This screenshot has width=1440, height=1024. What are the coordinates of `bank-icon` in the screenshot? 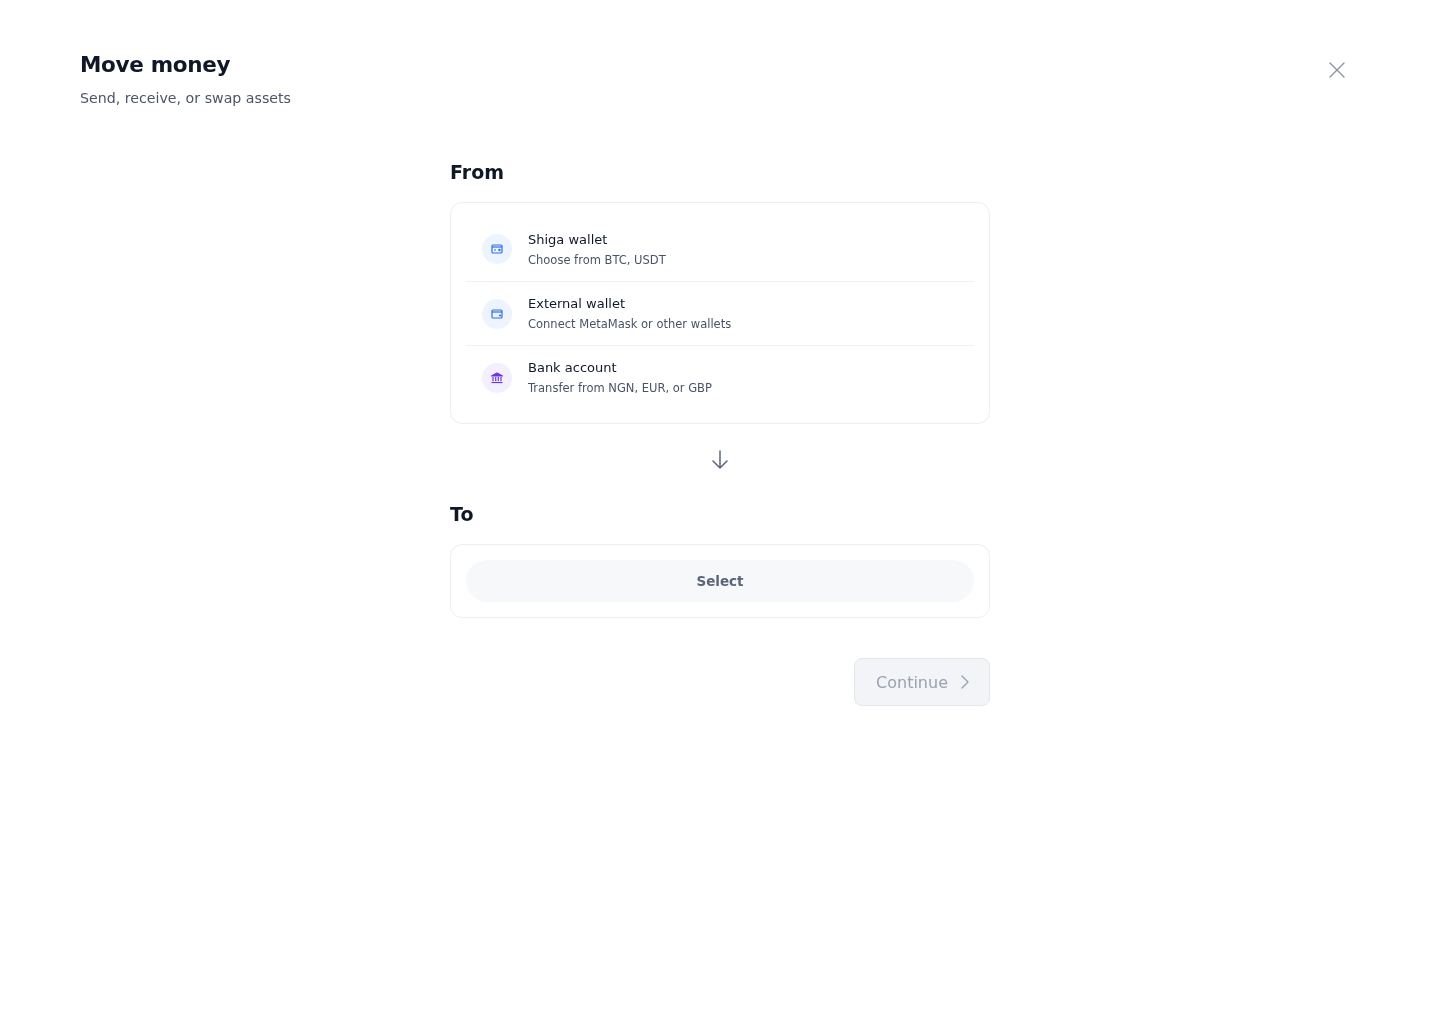 It's located at (497, 377).